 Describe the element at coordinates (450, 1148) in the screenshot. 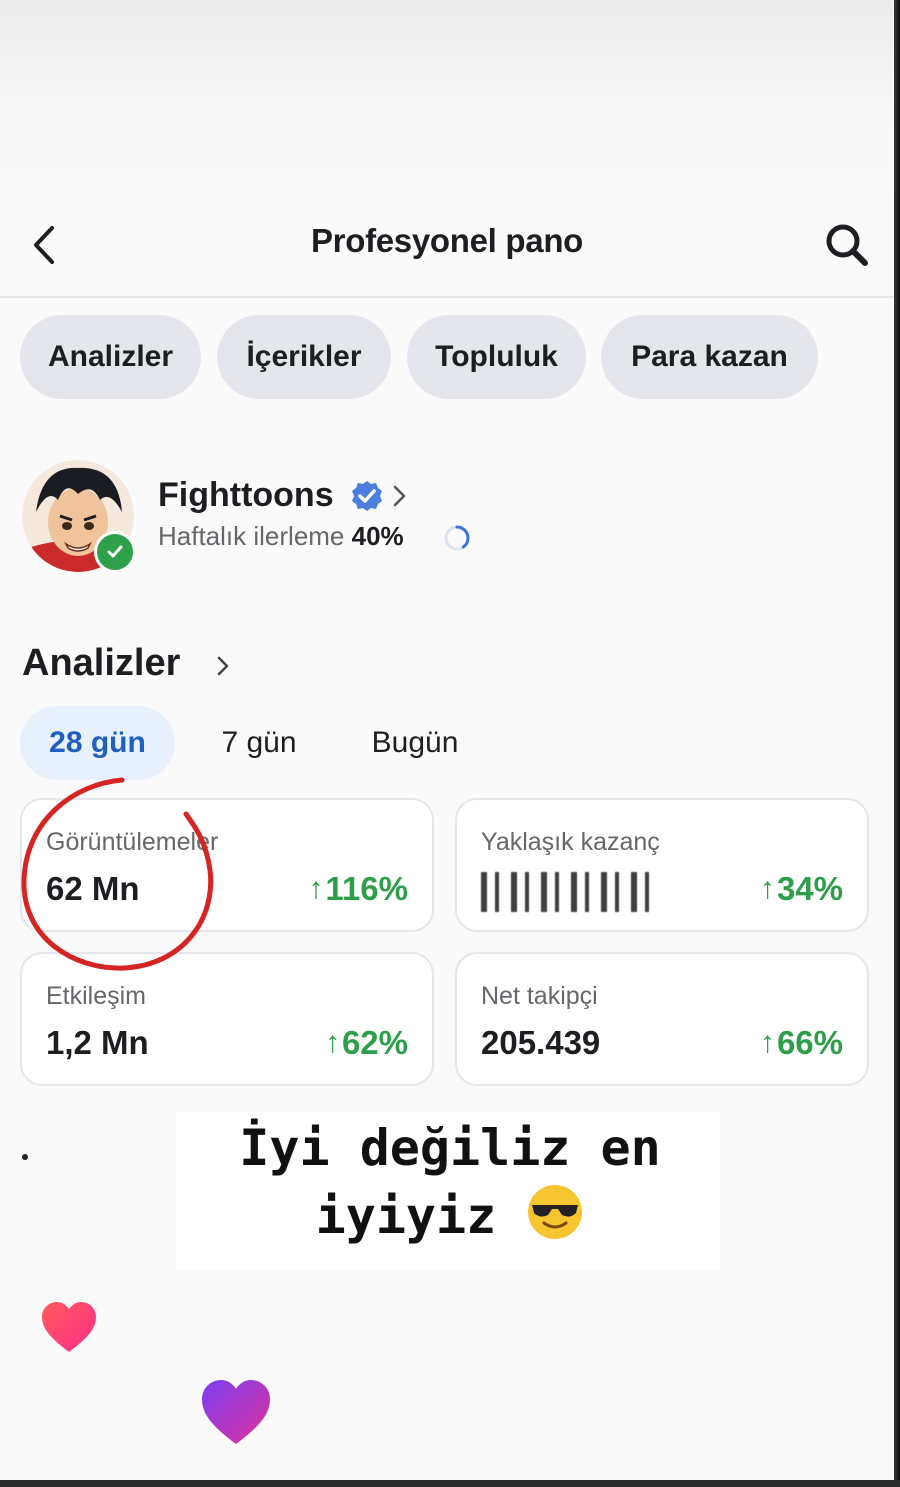

I see `caption-line-1: İyi değiliz en` at that location.